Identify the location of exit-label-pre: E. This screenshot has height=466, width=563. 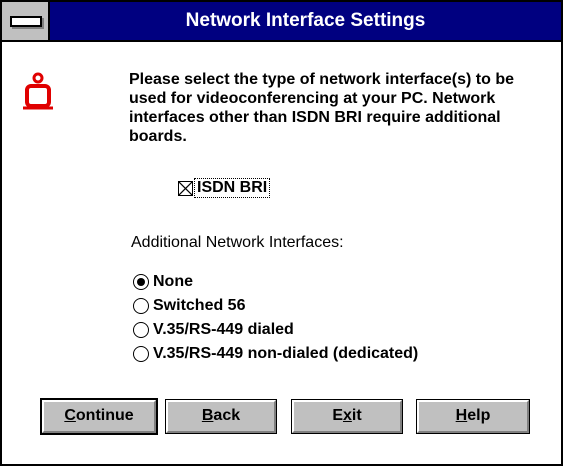
(337, 415).